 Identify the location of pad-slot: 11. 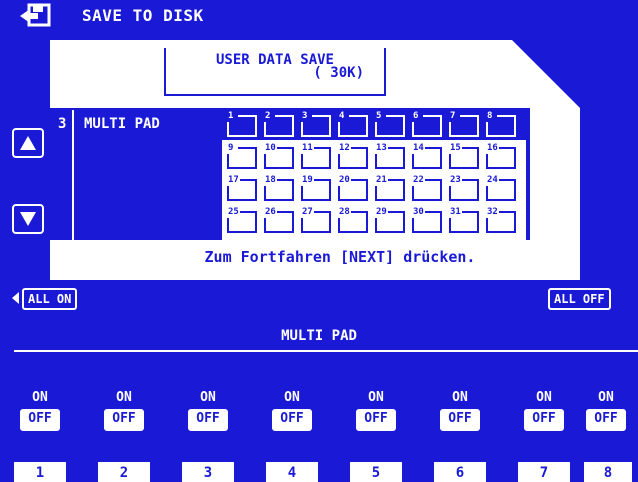
(315, 156).